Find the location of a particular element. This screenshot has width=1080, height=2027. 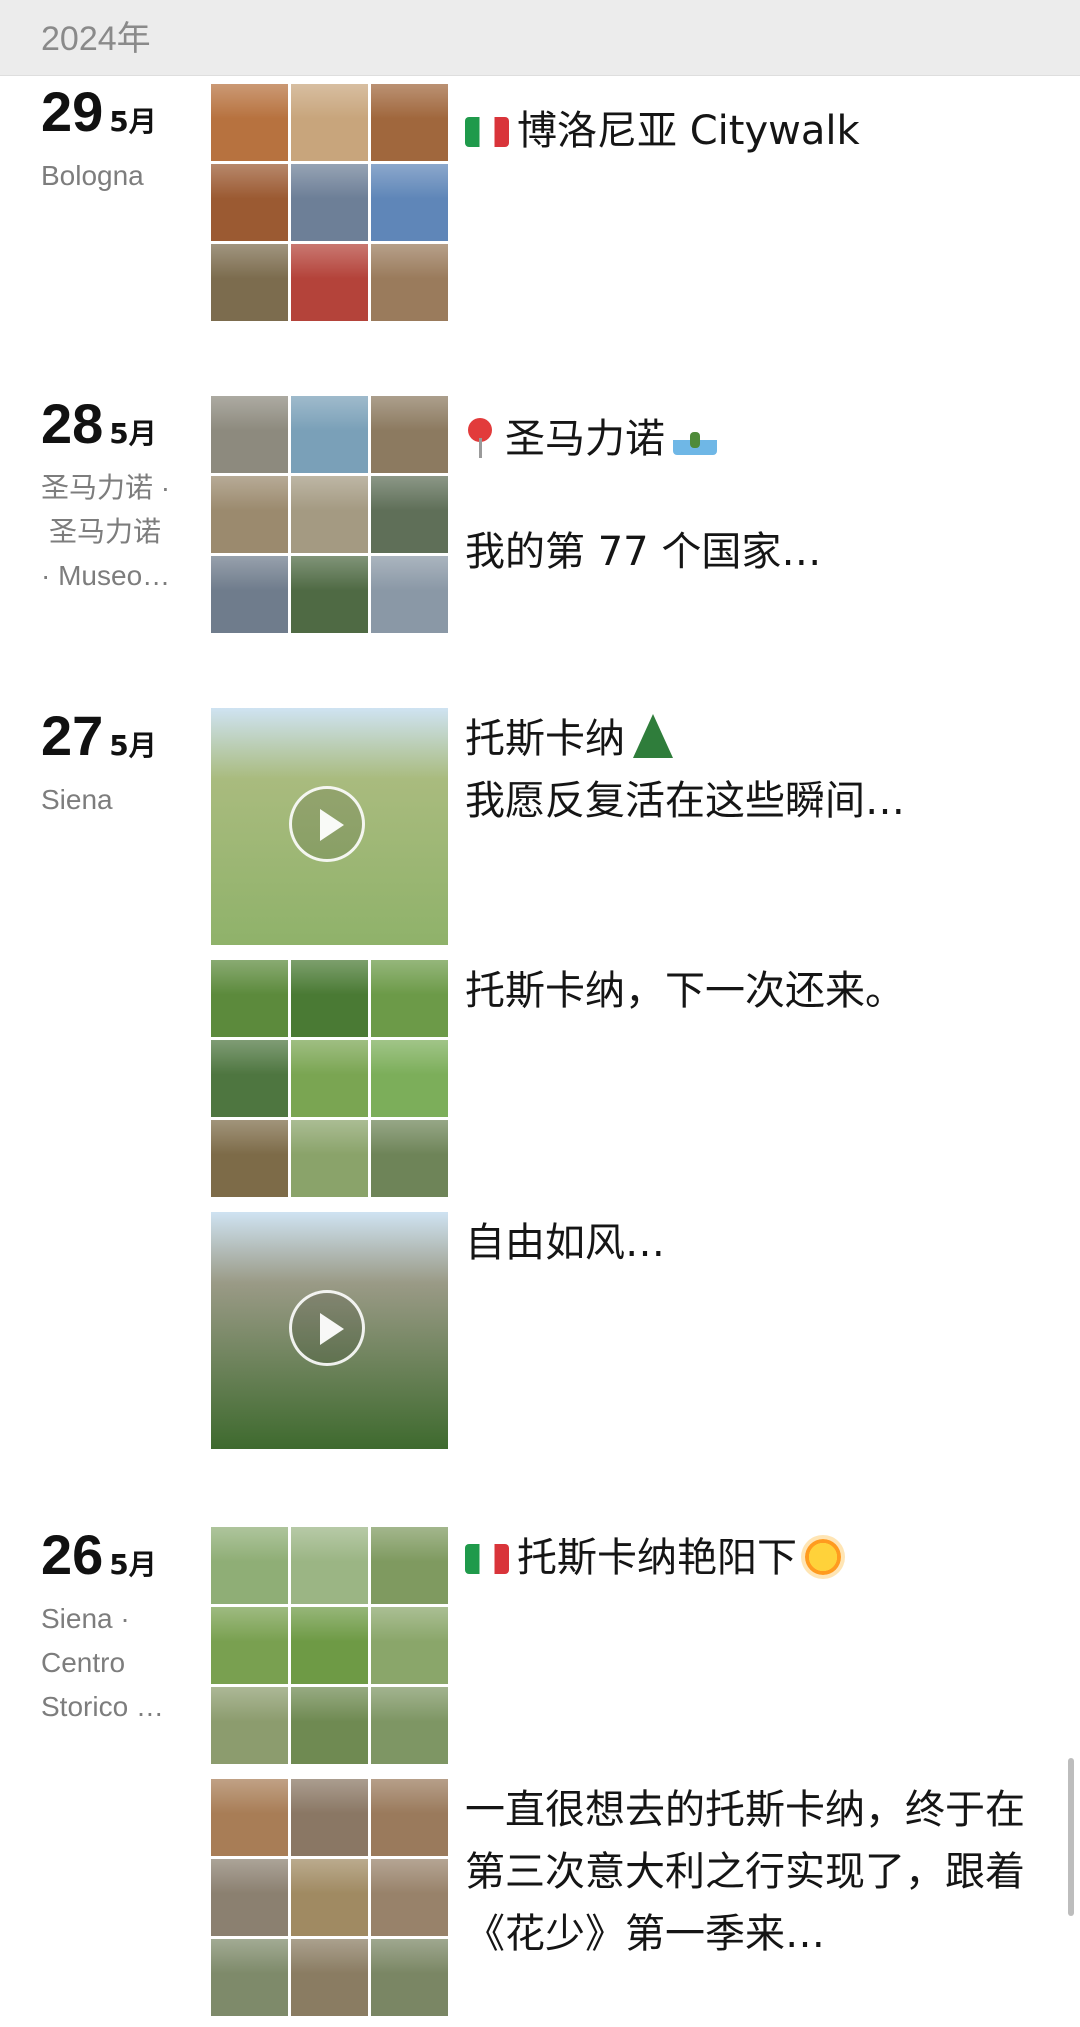

caption-text: 圣马力诺 is located at coordinates (585, 439).